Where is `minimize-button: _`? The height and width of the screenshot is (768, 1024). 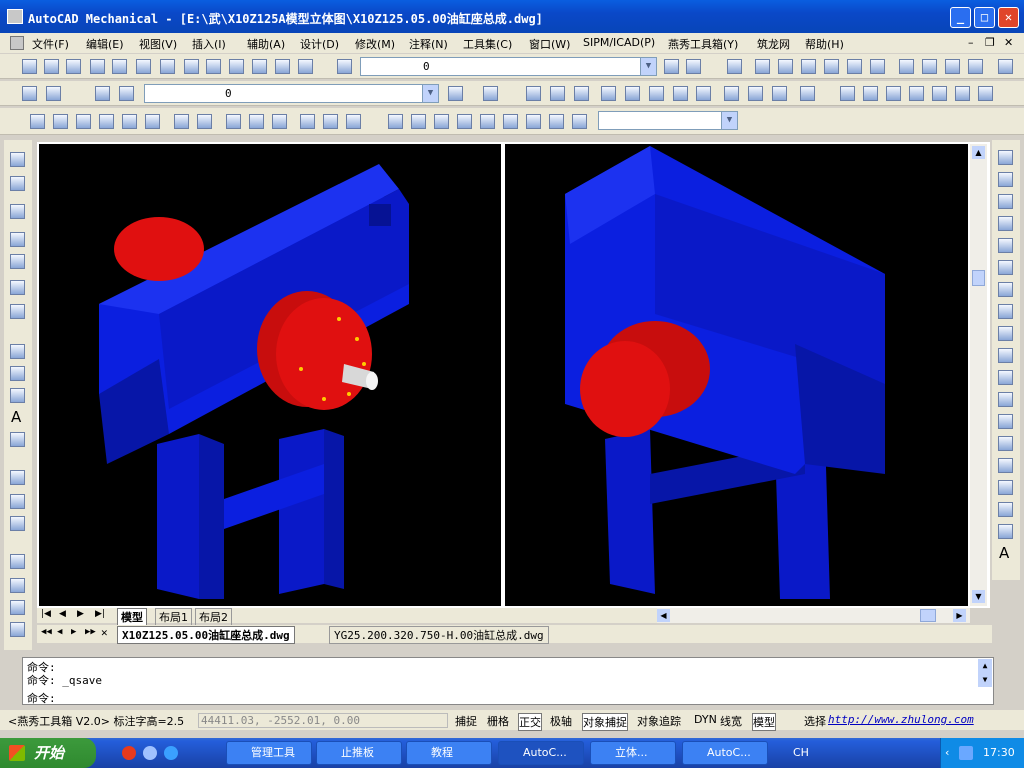
minimize-button: _ is located at coordinates (960, 17).